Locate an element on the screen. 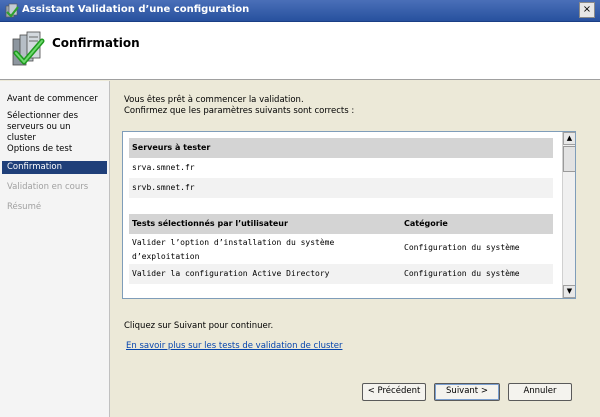  servers-check-icon is located at coordinates (28, 48).